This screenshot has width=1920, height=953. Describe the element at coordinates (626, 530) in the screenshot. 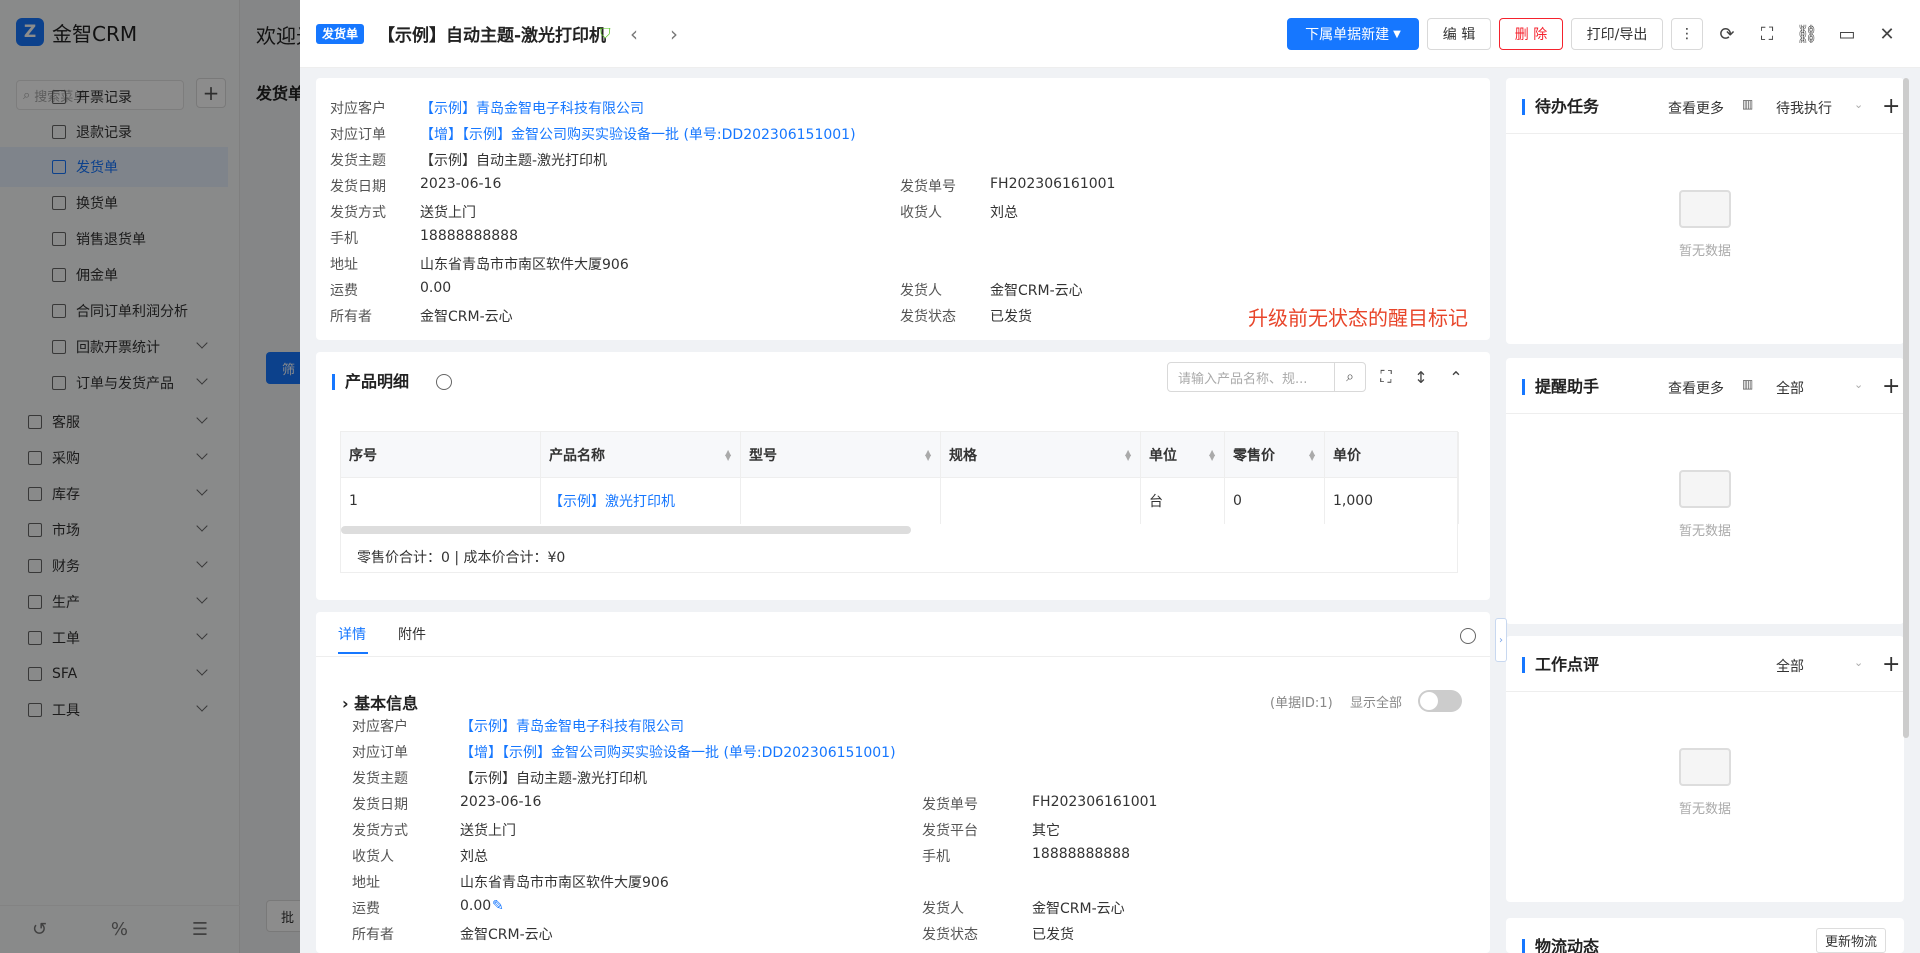

I see `table-h-scrollbar` at that location.